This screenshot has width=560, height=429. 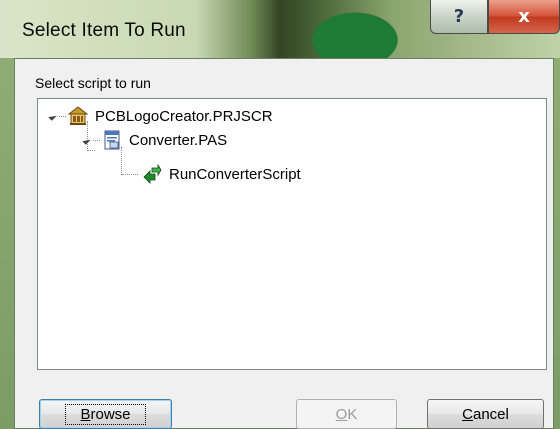 I want to click on close-icon: x, so click(x=524, y=16).